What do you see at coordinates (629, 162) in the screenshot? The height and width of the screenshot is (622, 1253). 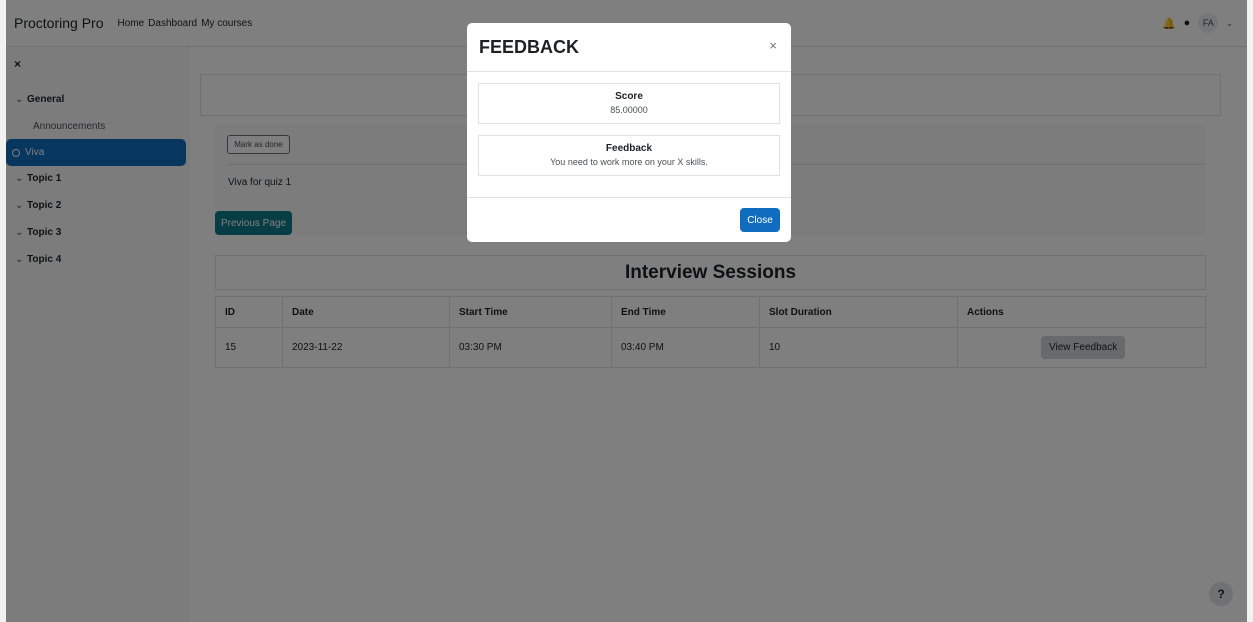 I see `feedback-text: You need to work more on your X skills.` at bounding box center [629, 162].